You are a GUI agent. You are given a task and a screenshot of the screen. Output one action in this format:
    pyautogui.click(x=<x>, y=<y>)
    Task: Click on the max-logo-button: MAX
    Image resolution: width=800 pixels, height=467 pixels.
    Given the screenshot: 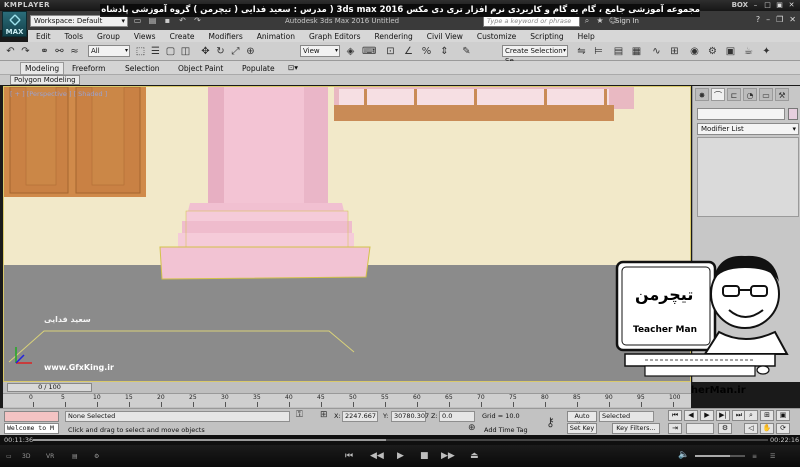 What is the action you would take?
    pyautogui.click(x=14, y=24)
    